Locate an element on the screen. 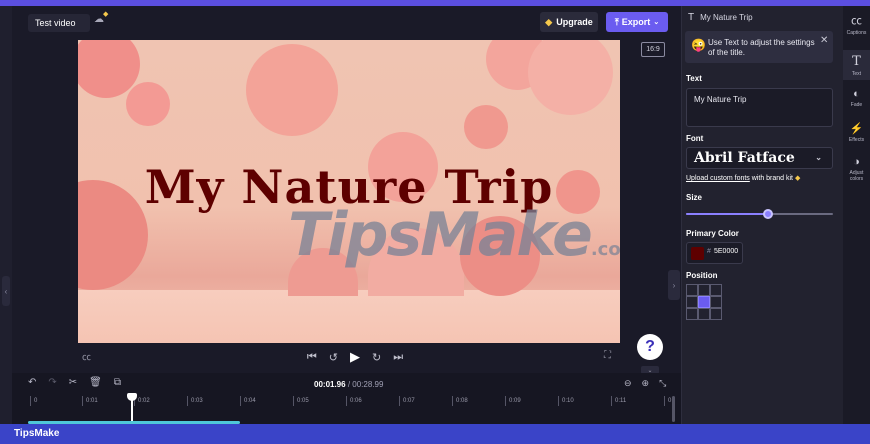 Image resolution: width=870 pixels, height=444 pixels. project-title-field: Test video is located at coordinates (59, 23).